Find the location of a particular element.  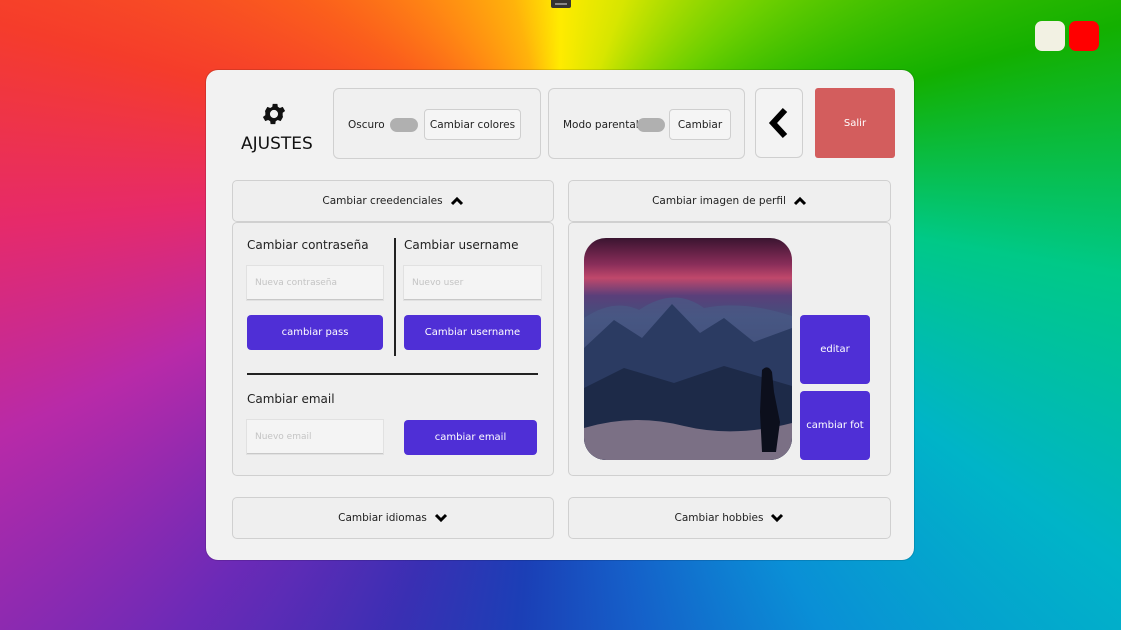

change-password-button: cambiar pass is located at coordinates (315, 332).